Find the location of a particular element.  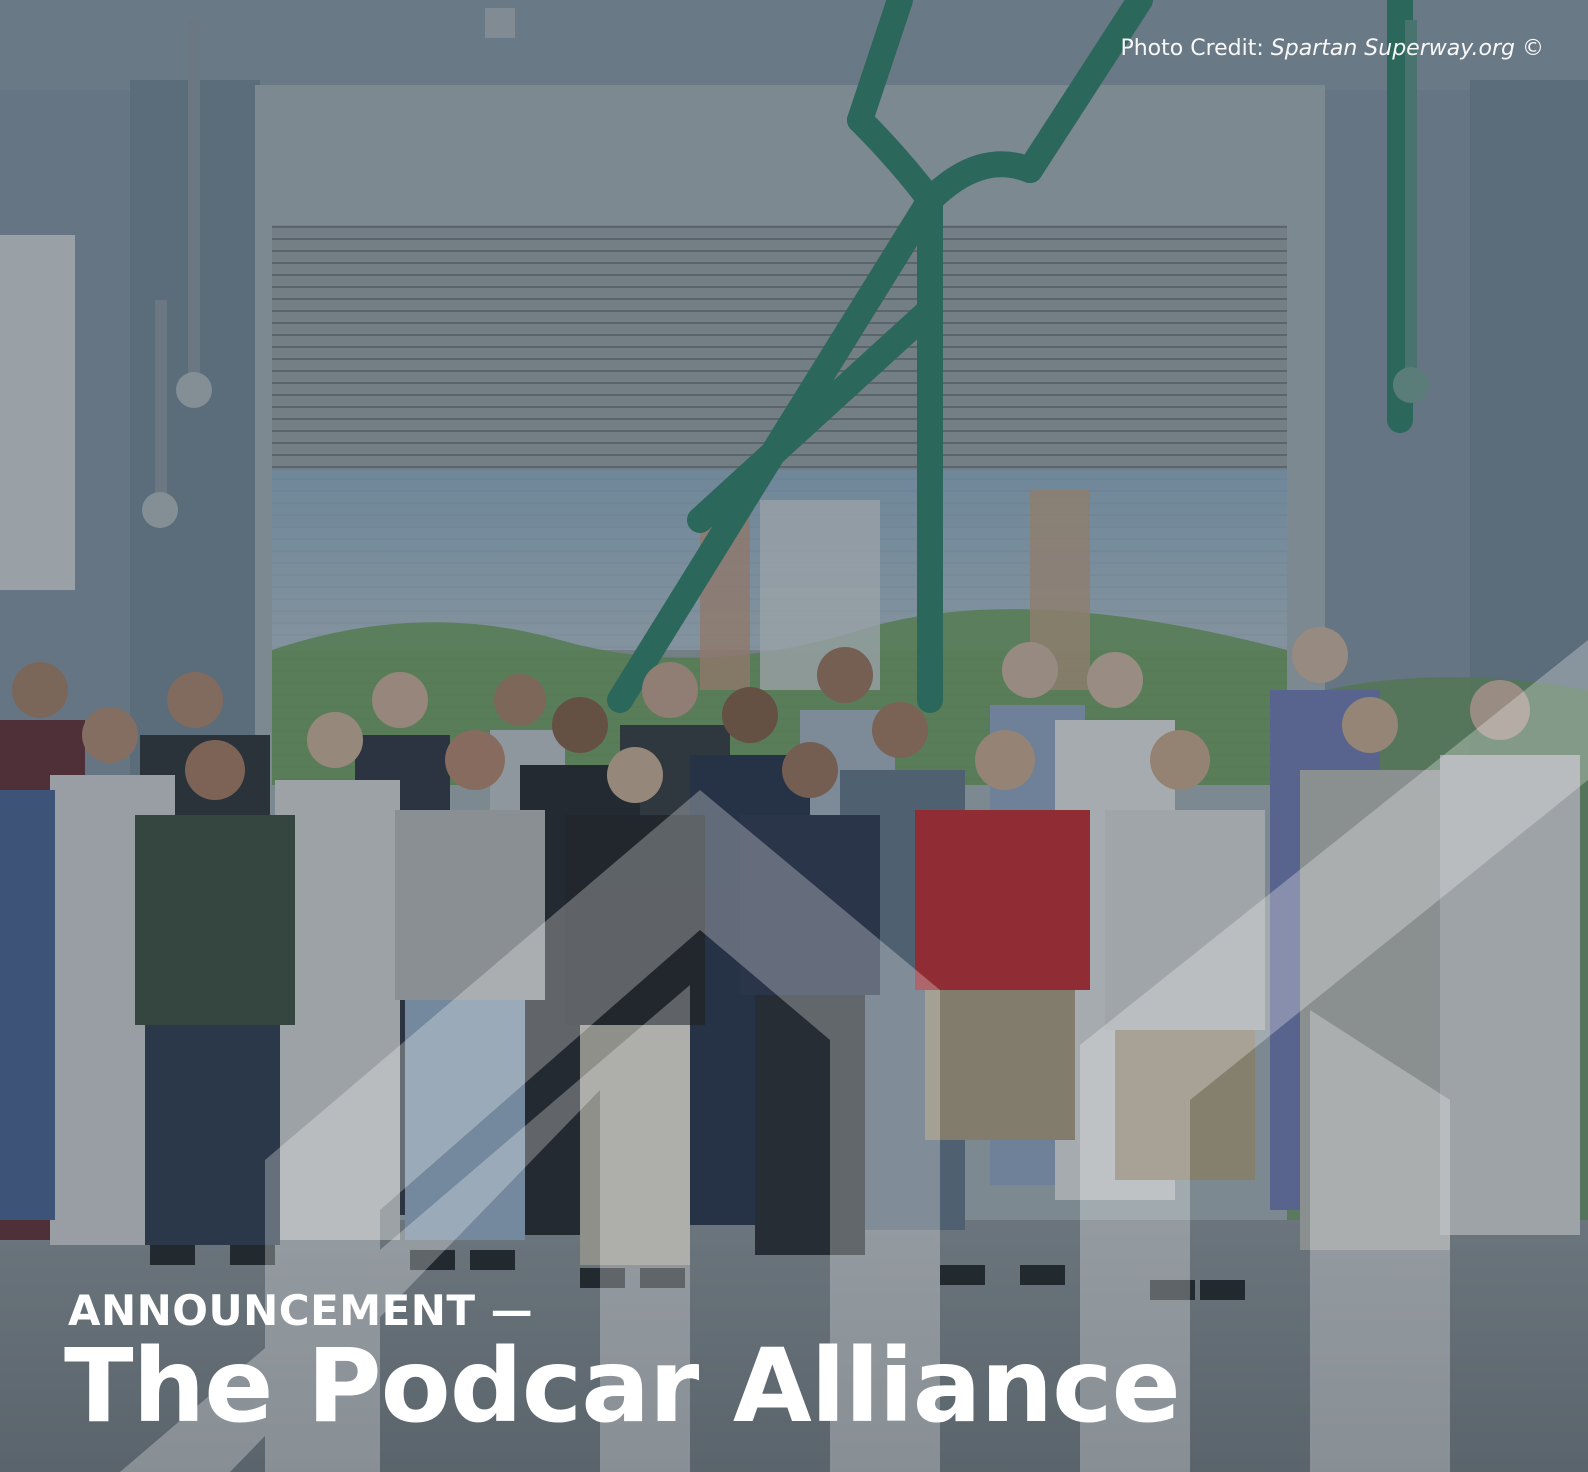

photo-credit-source: Spartan Superway.org © is located at coordinates (1407, 48).